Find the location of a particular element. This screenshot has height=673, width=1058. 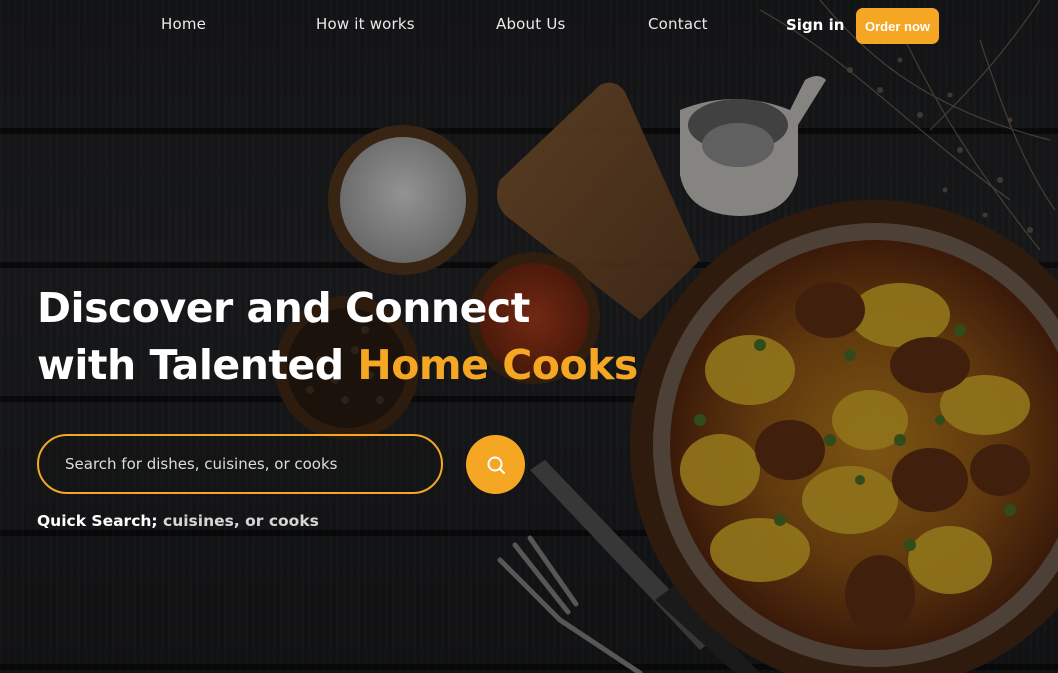

quick-search-label: Quick Search; is located at coordinates (97, 521).